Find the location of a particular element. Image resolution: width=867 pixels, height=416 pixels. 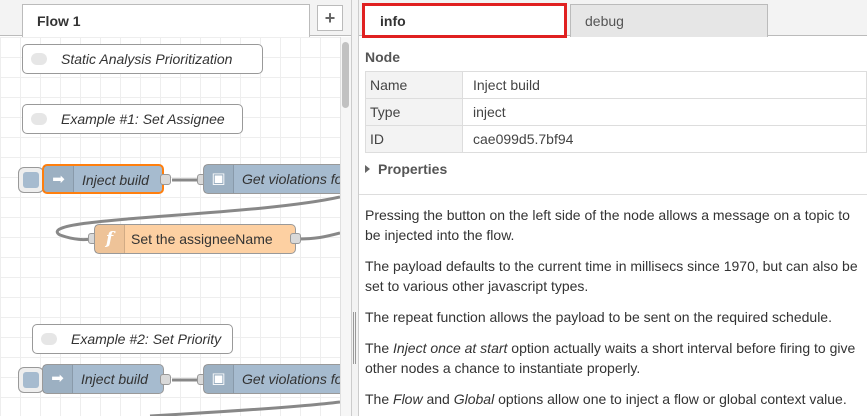

caret-right-icon is located at coordinates (367, 169).